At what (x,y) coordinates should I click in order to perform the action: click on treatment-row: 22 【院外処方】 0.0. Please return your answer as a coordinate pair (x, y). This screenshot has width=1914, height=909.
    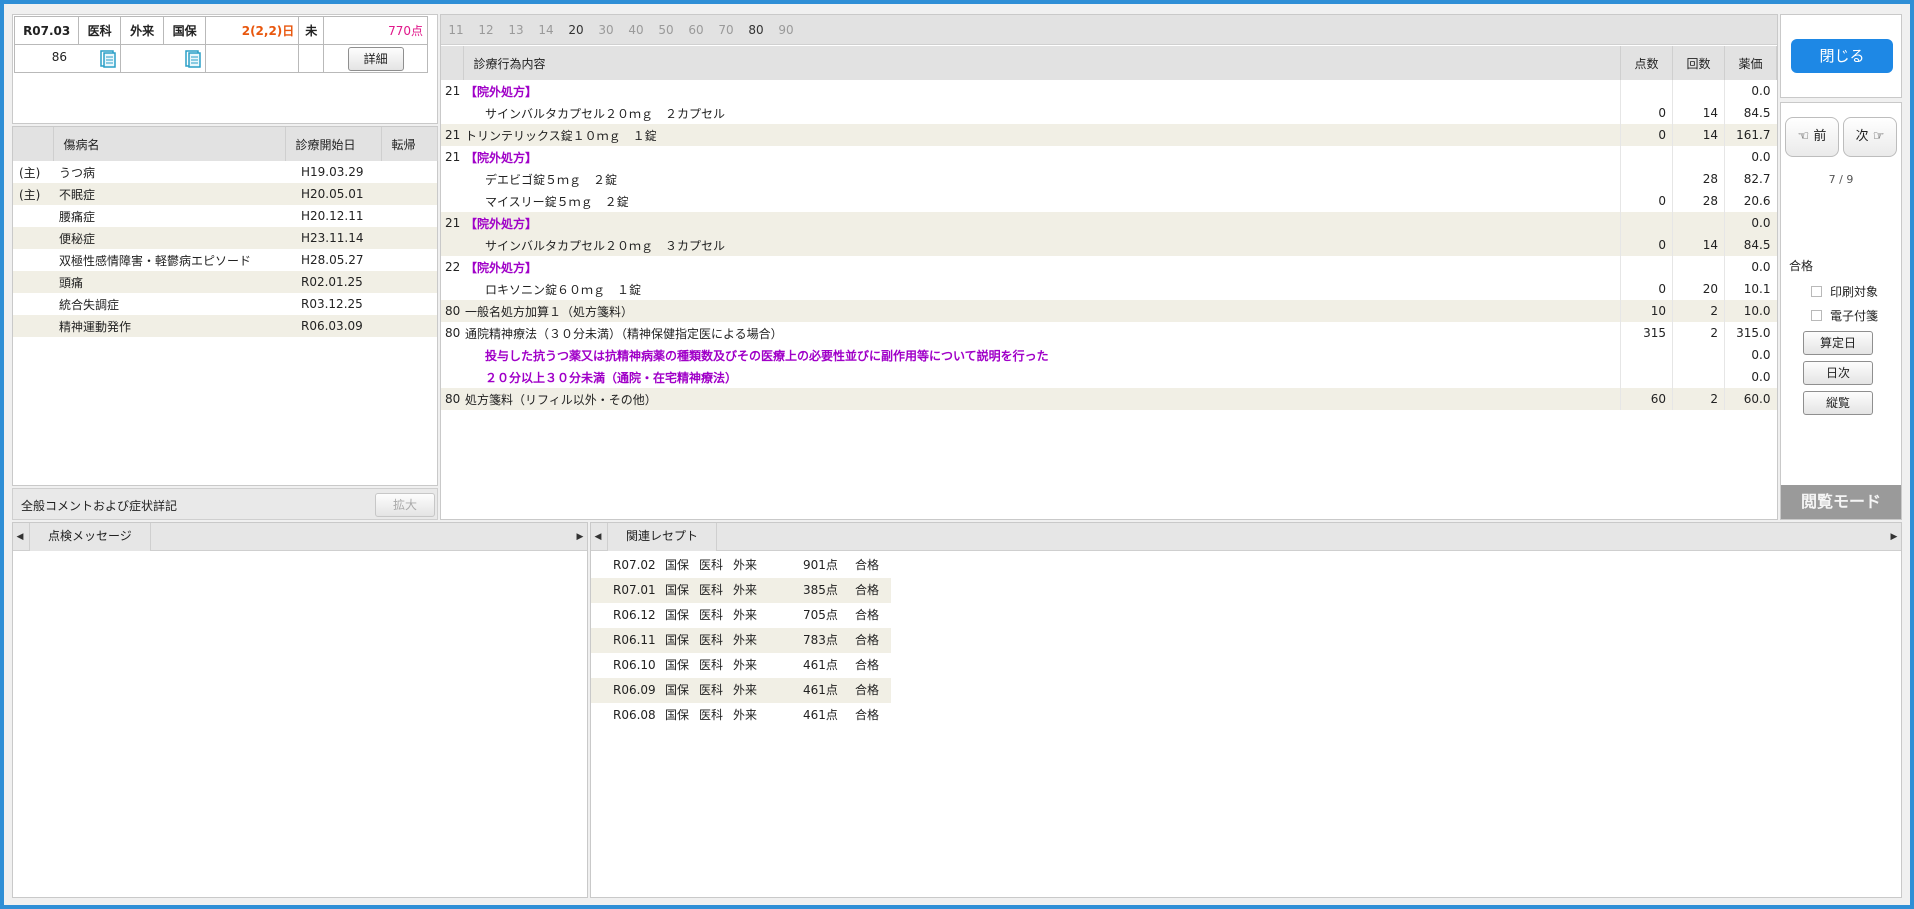
    Looking at the image, I should click on (1109, 267).